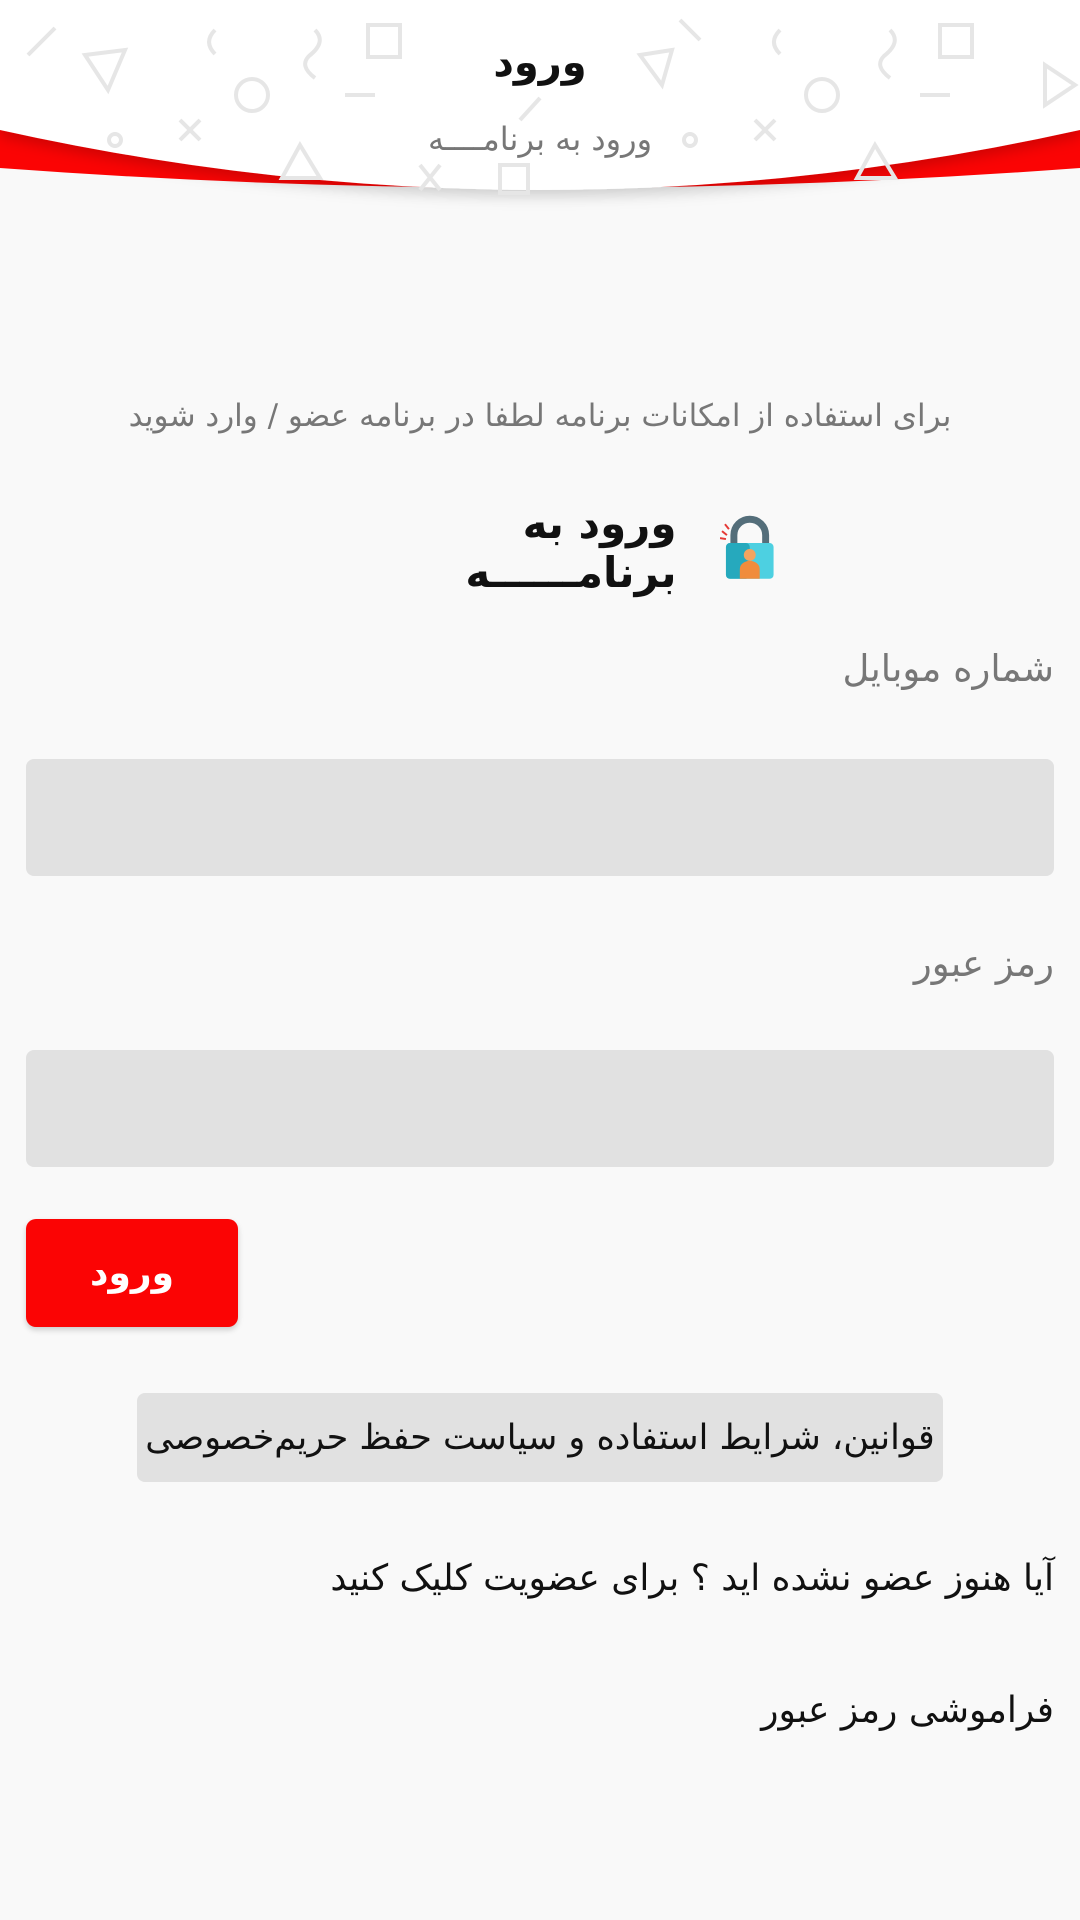  What do you see at coordinates (983, 963) in the screenshot?
I see `password-label: رمز عبور` at bounding box center [983, 963].